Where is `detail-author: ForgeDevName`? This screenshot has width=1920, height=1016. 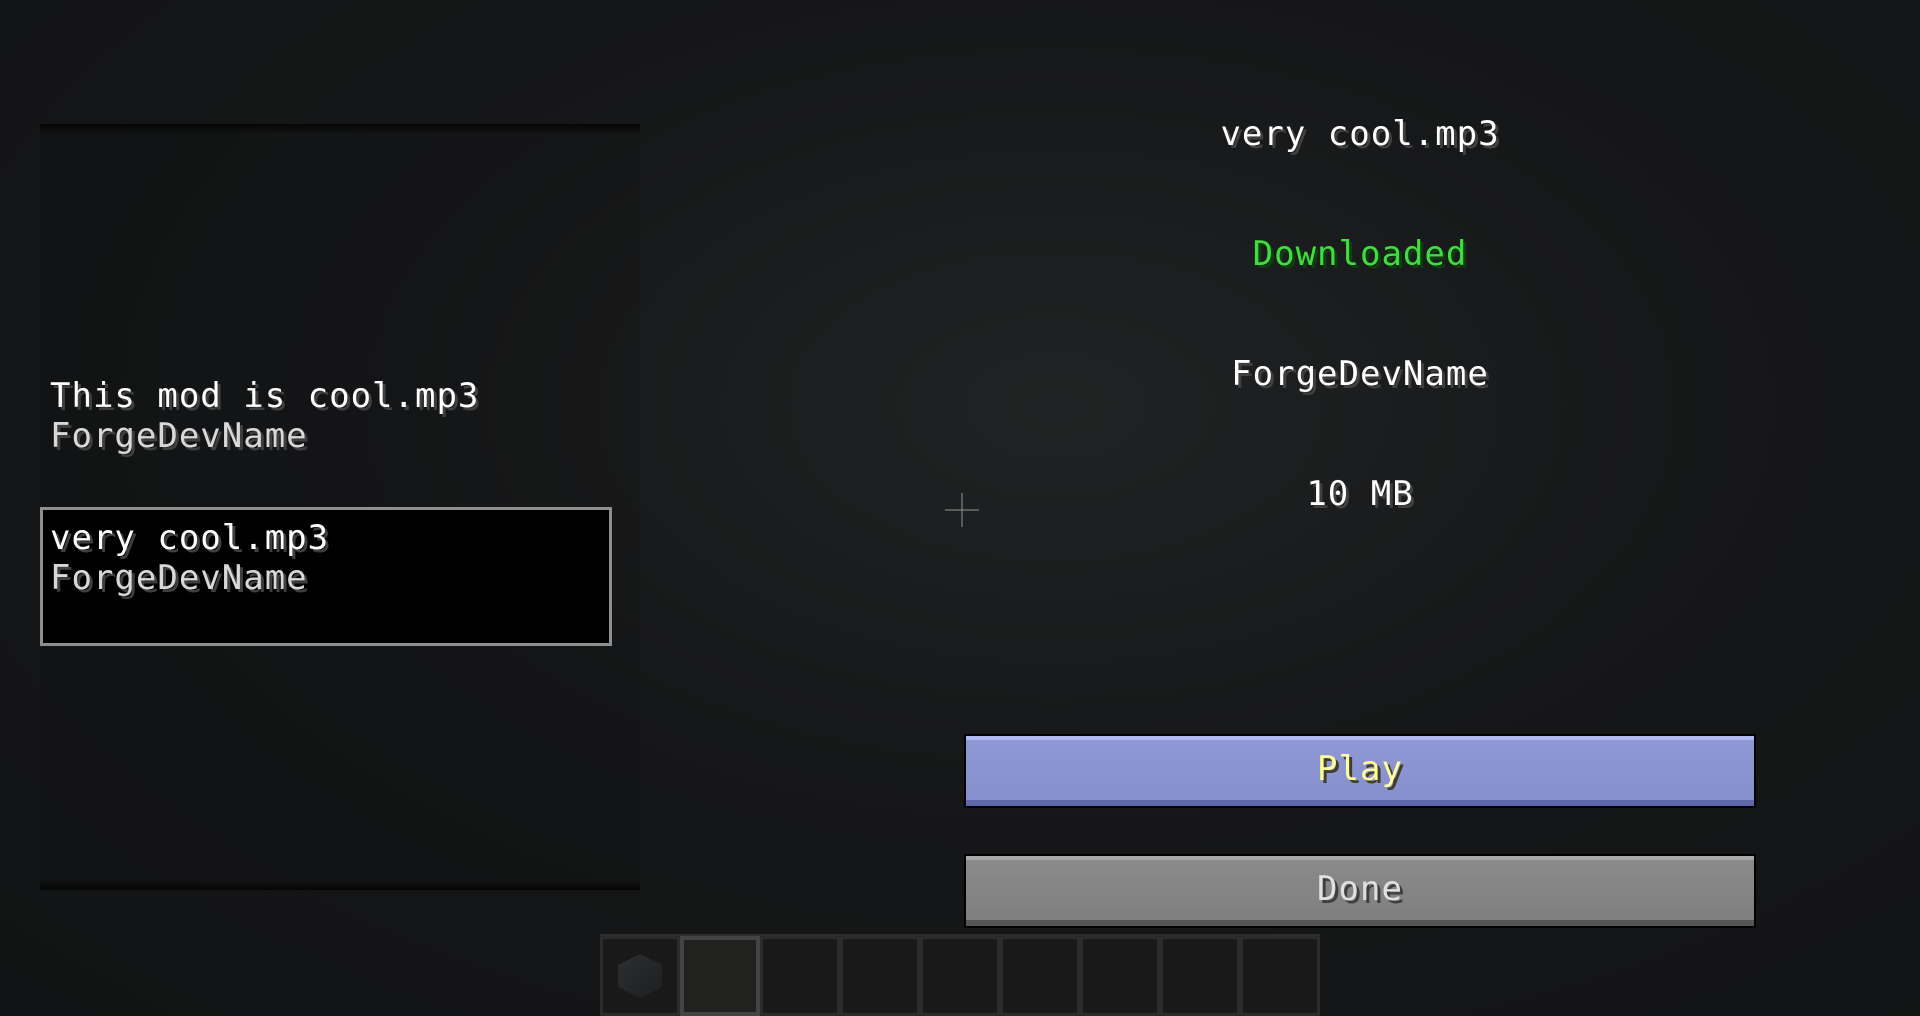
detail-author: ForgeDevName is located at coordinates (1360, 374).